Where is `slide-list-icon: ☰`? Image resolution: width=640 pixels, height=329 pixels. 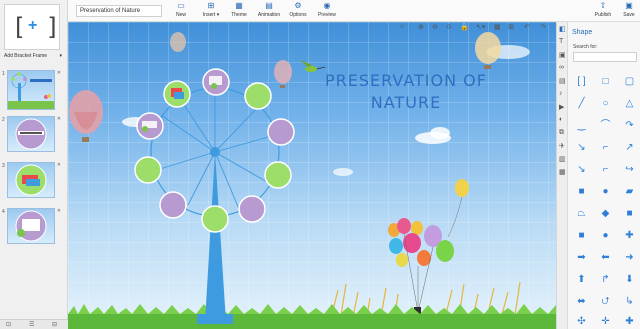 slide-list-icon: ☰ is located at coordinates (31, 324).